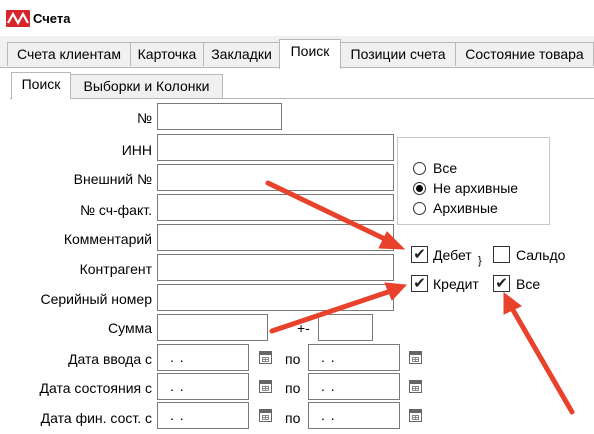 The image size is (594, 434). Describe the element at coordinates (275, 207) in the screenshot. I see `invoice-number-input` at that location.